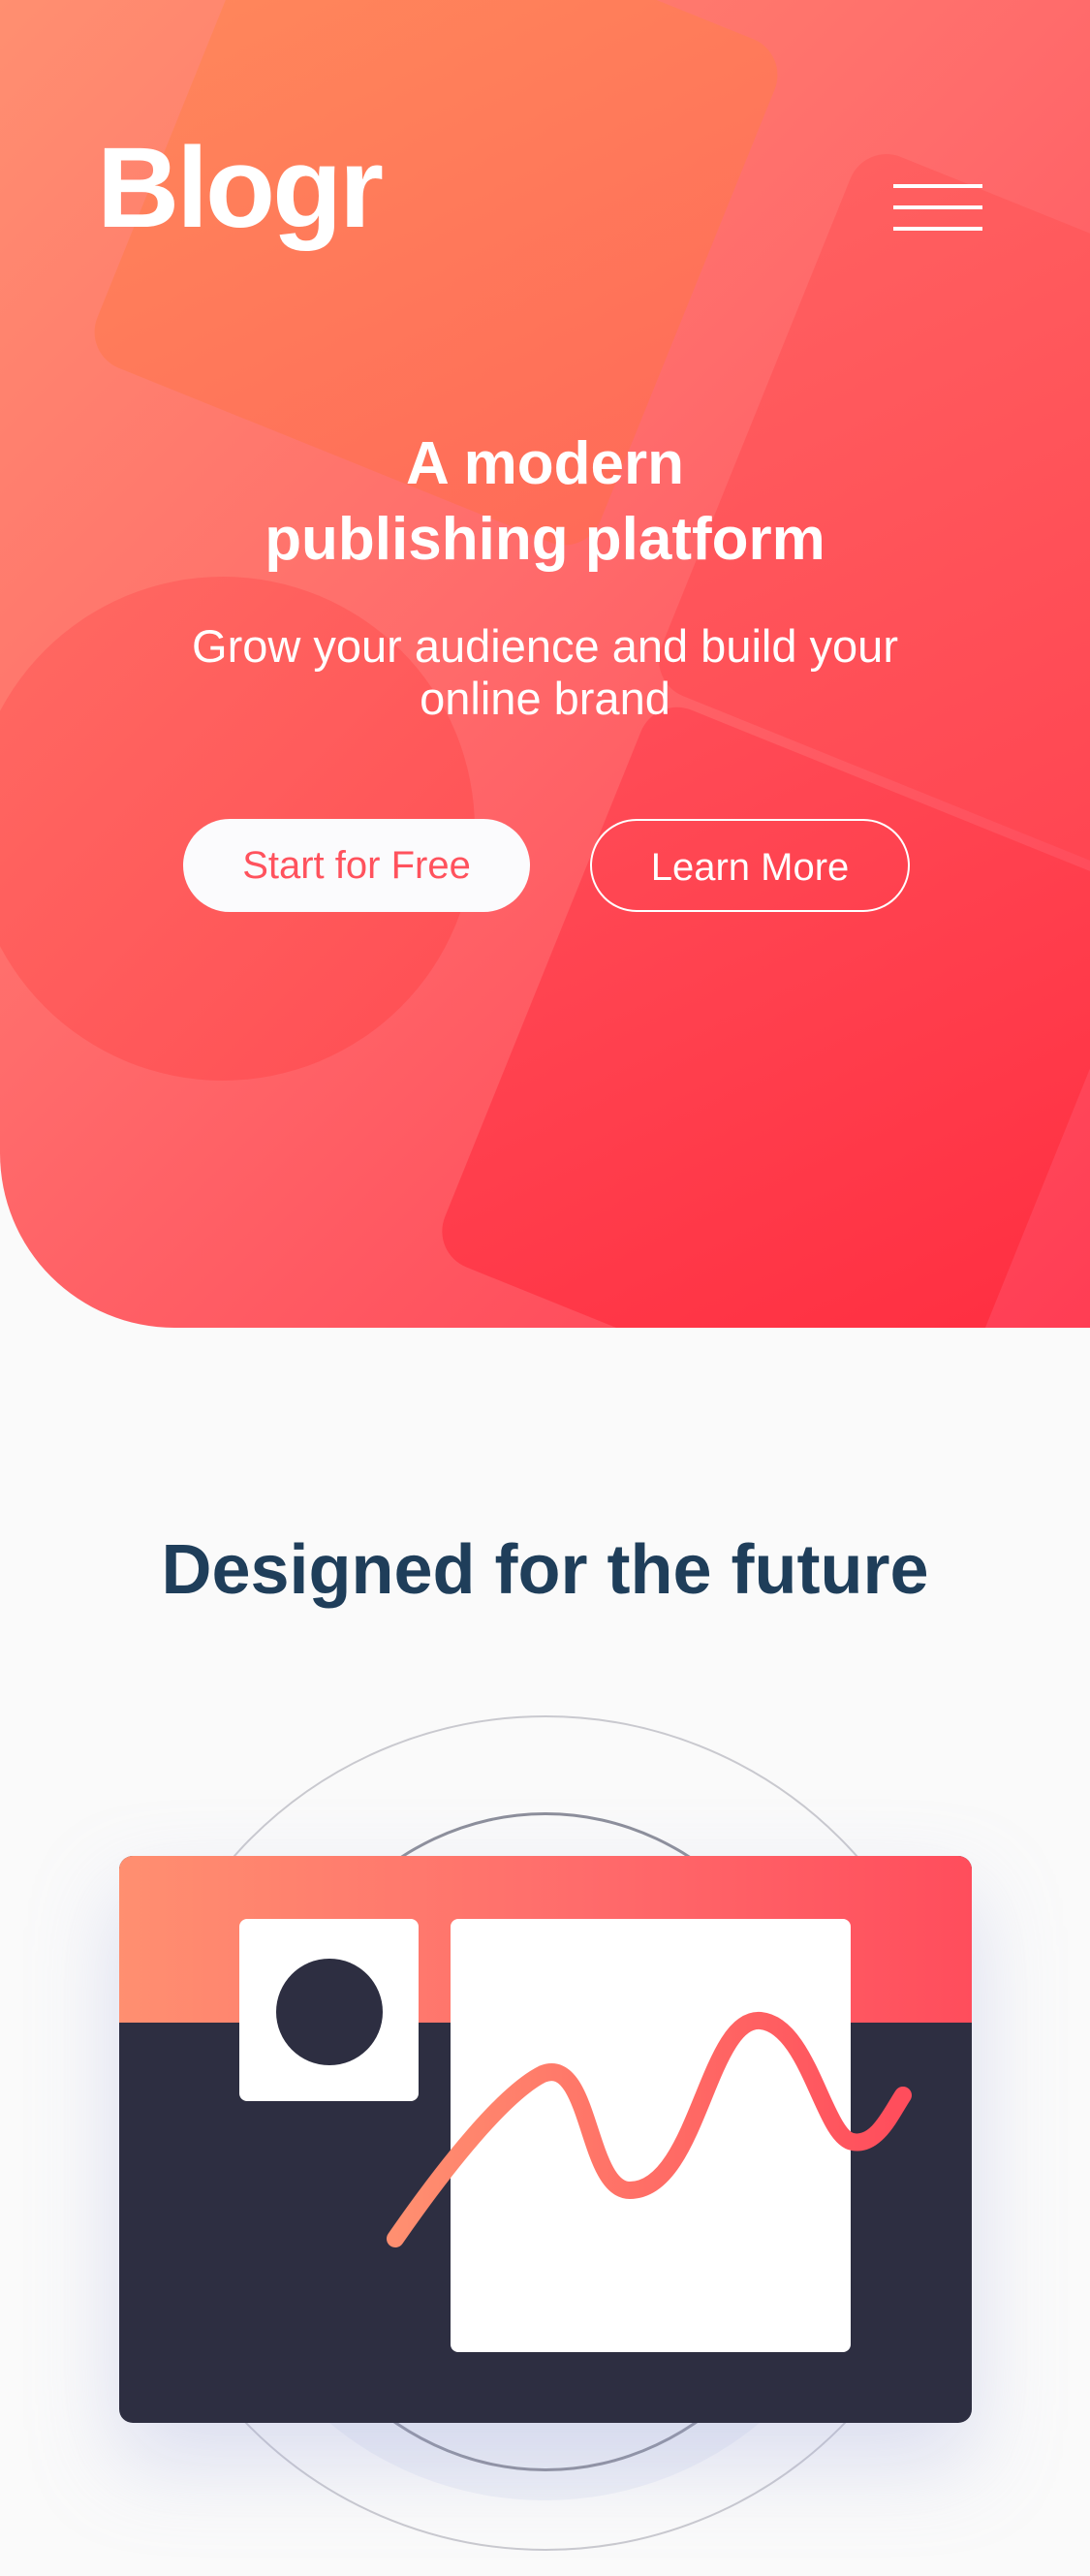  Describe the element at coordinates (545, 463) in the screenshot. I see `hero-title-line: A modern` at that location.